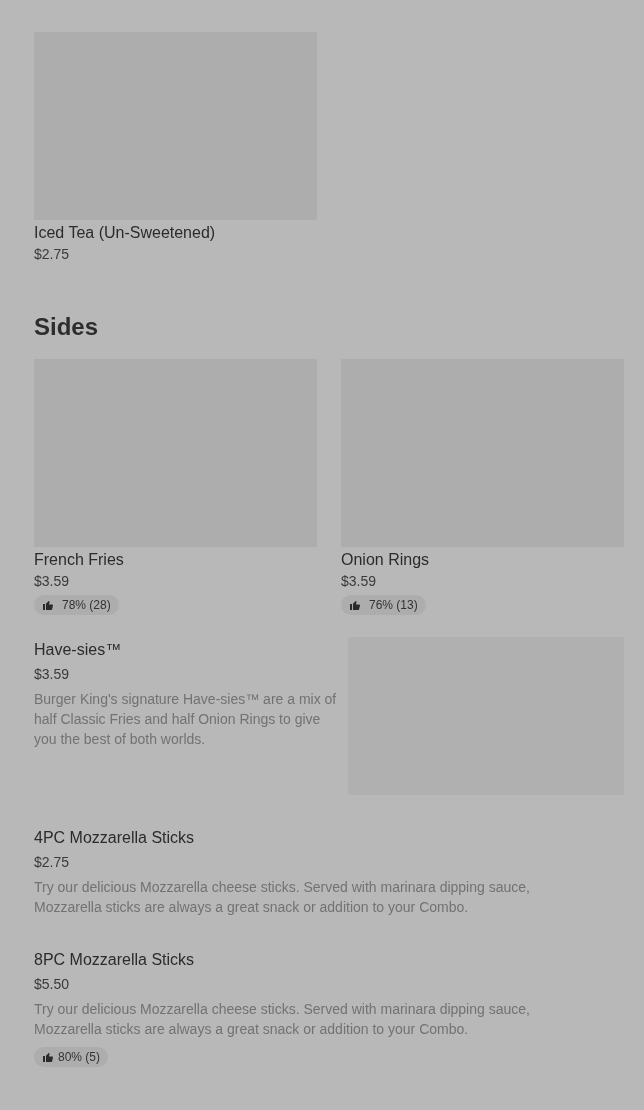 The height and width of the screenshot is (1110, 644). Describe the element at coordinates (482, 560) in the screenshot. I see `item-name: Onion Rings` at that location.